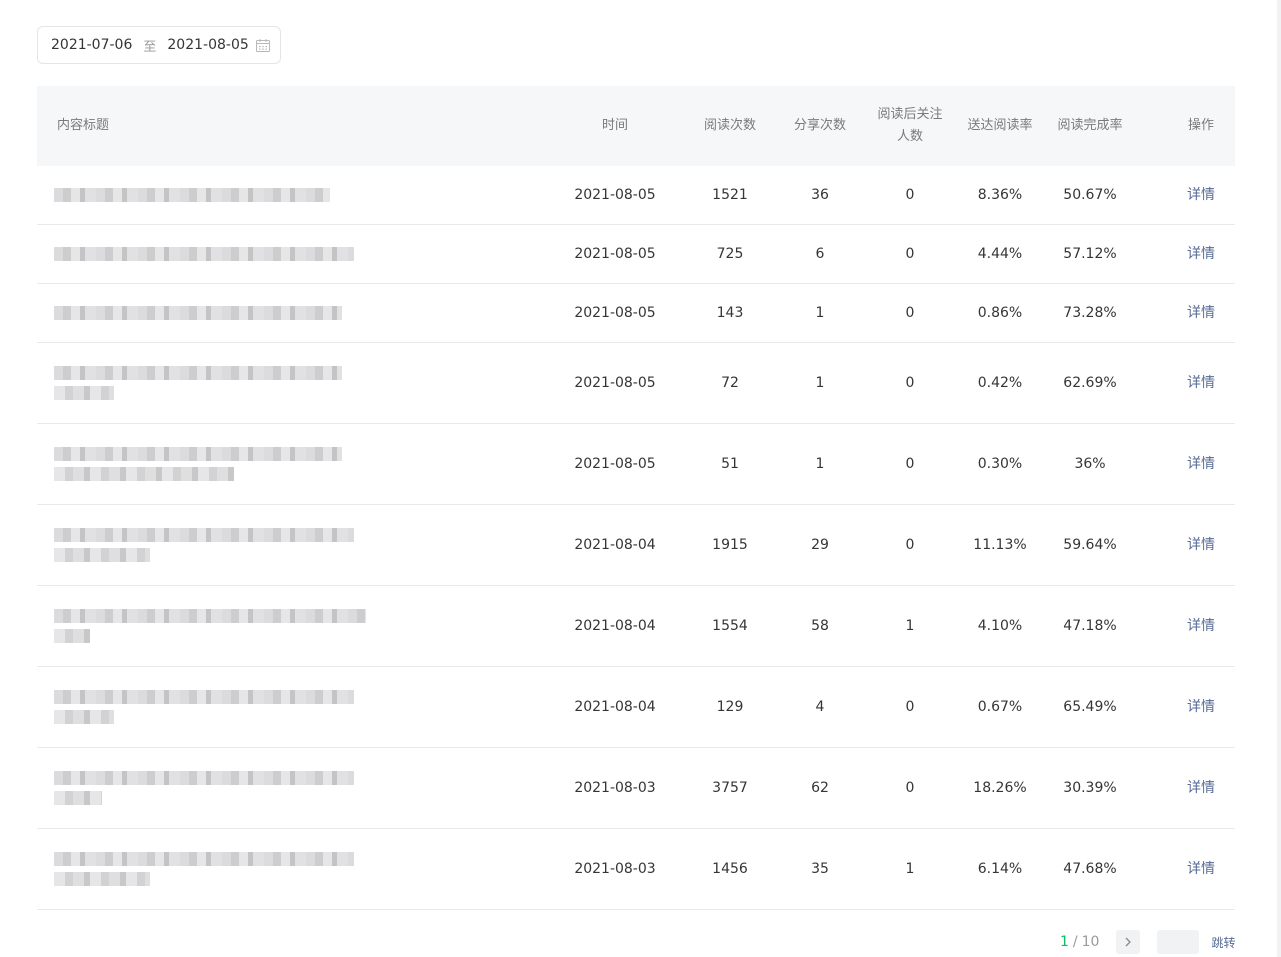  Describe the element at coordinates (730, 707) in the screenshot. I see `row-reads: 129` at that location.